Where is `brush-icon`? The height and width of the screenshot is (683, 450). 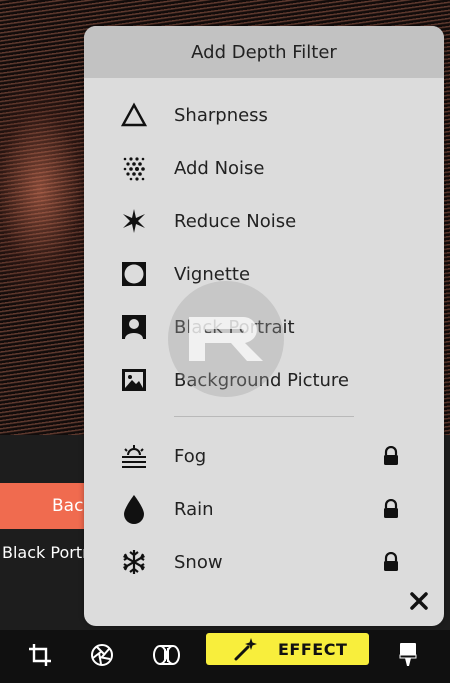 brush-icon is located at coordinates (408, 655).